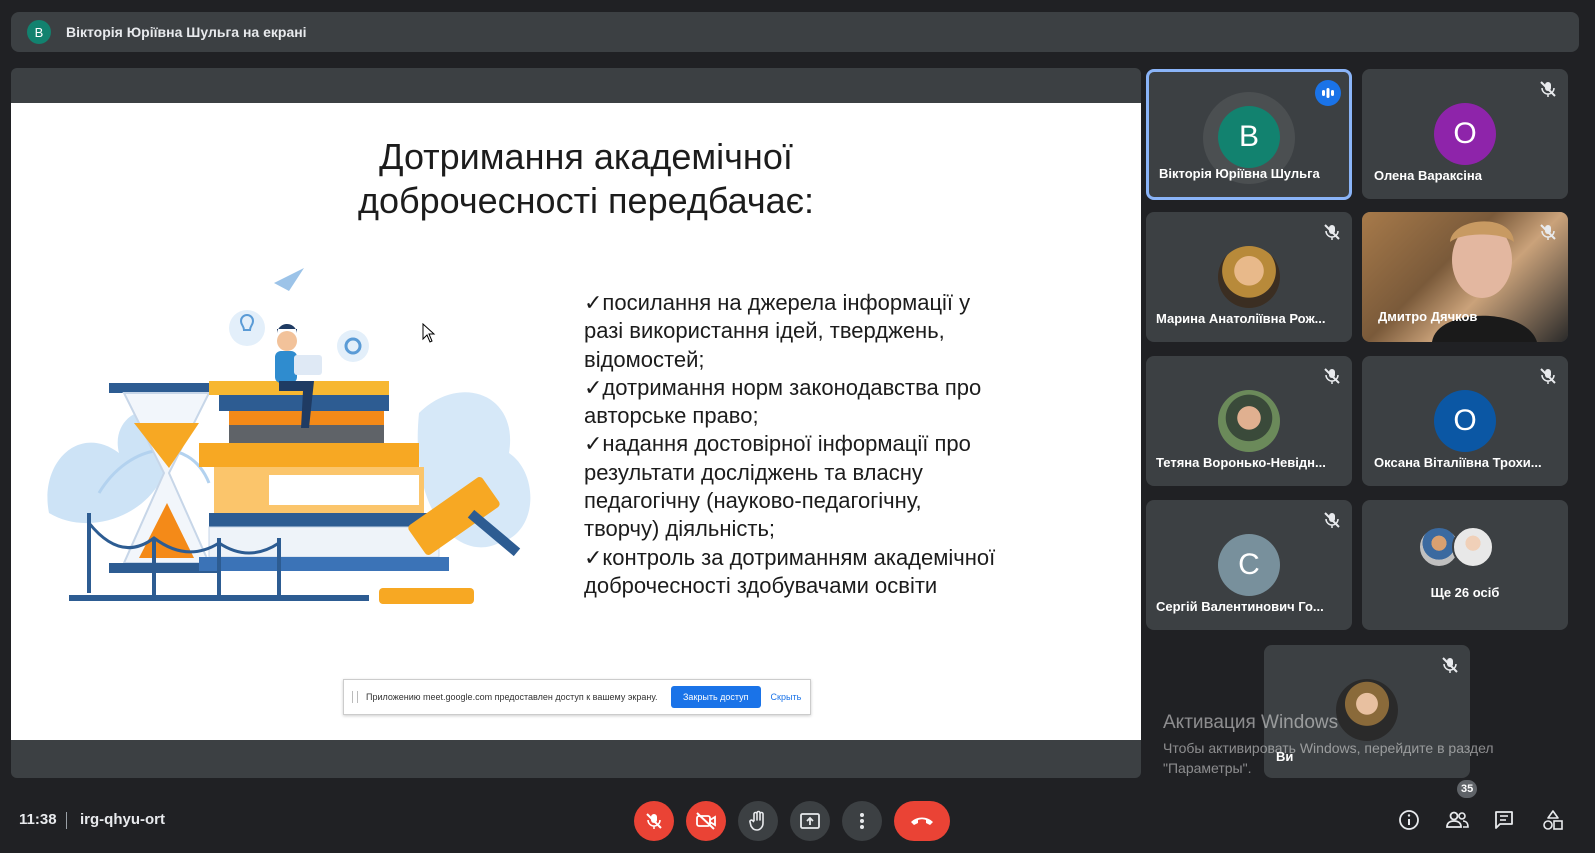 The width and height of the screenshot is (1595, 853). What do you see at coordinates (795, 32) in the screenshot?
I see `presenting-banner: В Вікторія Юріївна Шульга на екрані` at bounding box center [795, 32].